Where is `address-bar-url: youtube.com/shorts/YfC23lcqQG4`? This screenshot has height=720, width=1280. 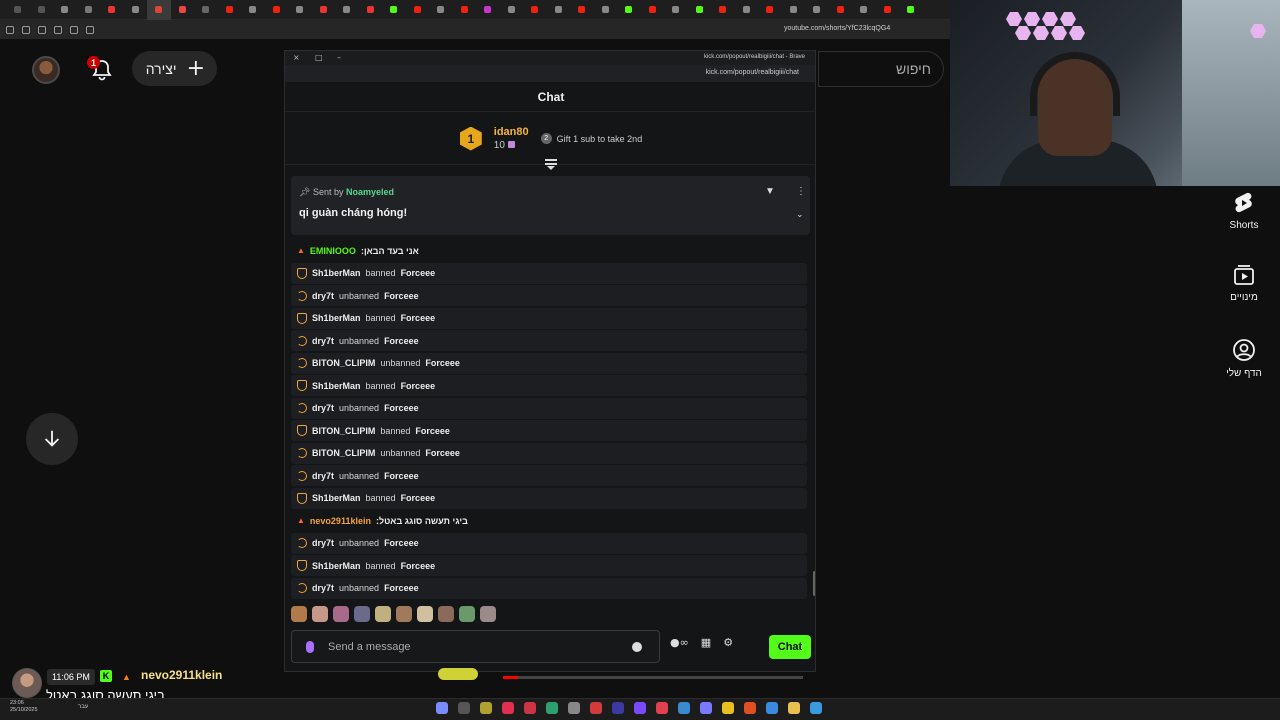 address-bar-url: youtube.com/shorts/YfC23lcqQG4 is located at coordinates (837, 28).